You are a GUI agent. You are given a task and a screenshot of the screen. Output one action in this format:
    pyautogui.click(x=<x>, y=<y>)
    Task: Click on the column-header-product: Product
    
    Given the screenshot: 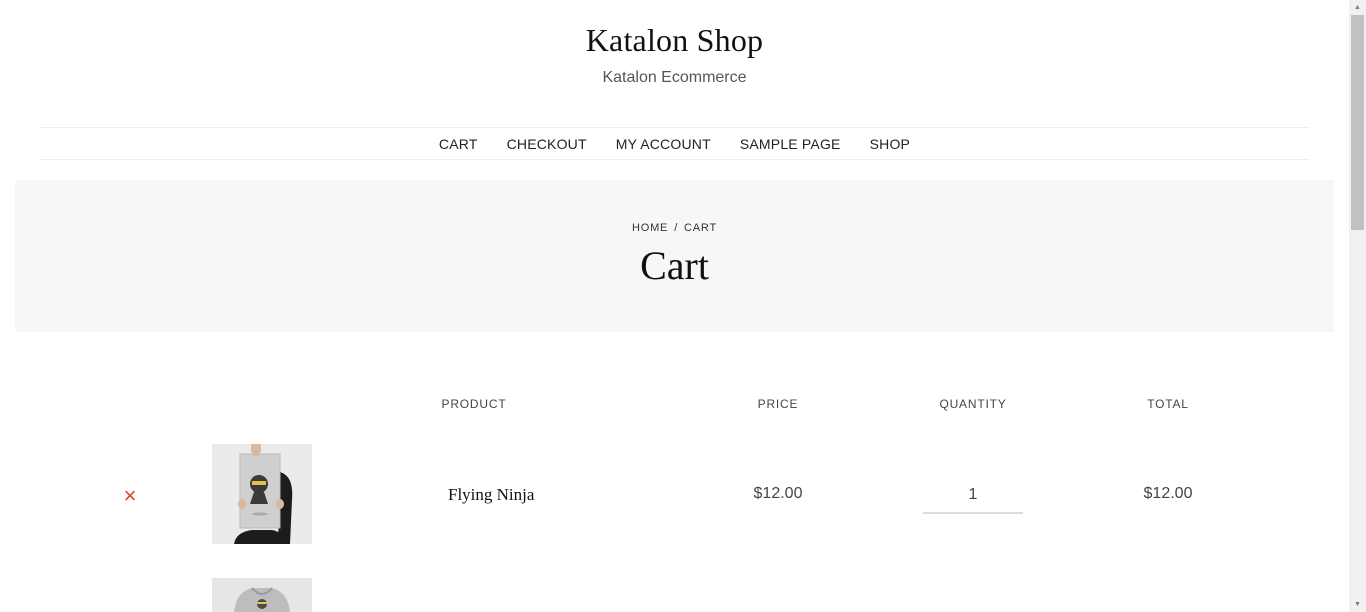 What is the action you would take?
    pyautogui.click(x=474, y=404)
    